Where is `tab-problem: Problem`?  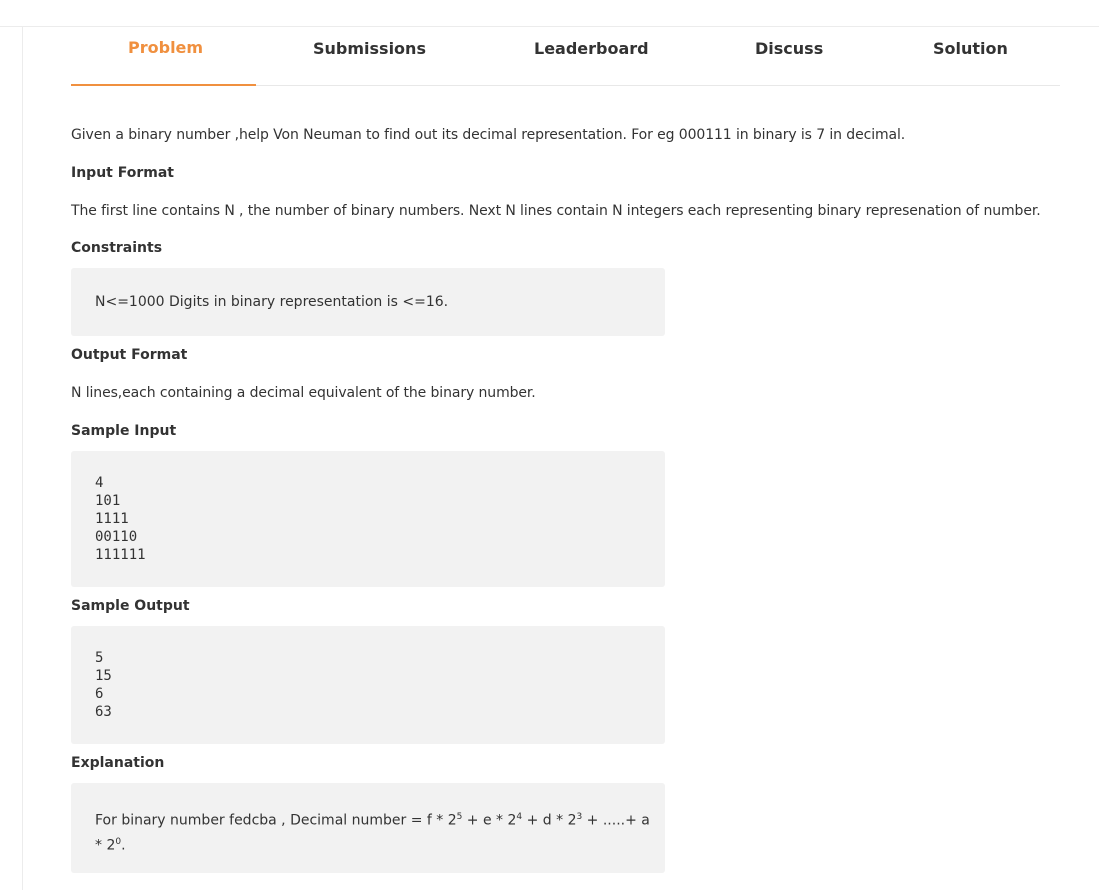 tab-problem: Problem is located at coordinates (163, 56).